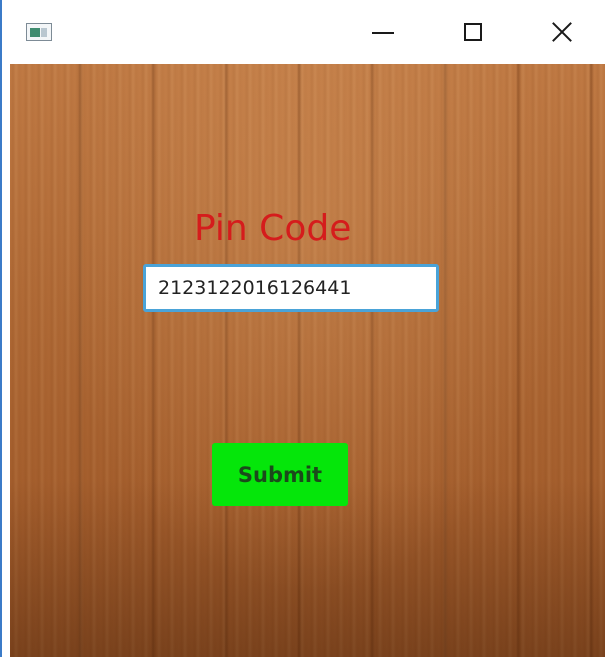 The image size is (605, 657). I want to click on minimize-icon, so click(383, 33).